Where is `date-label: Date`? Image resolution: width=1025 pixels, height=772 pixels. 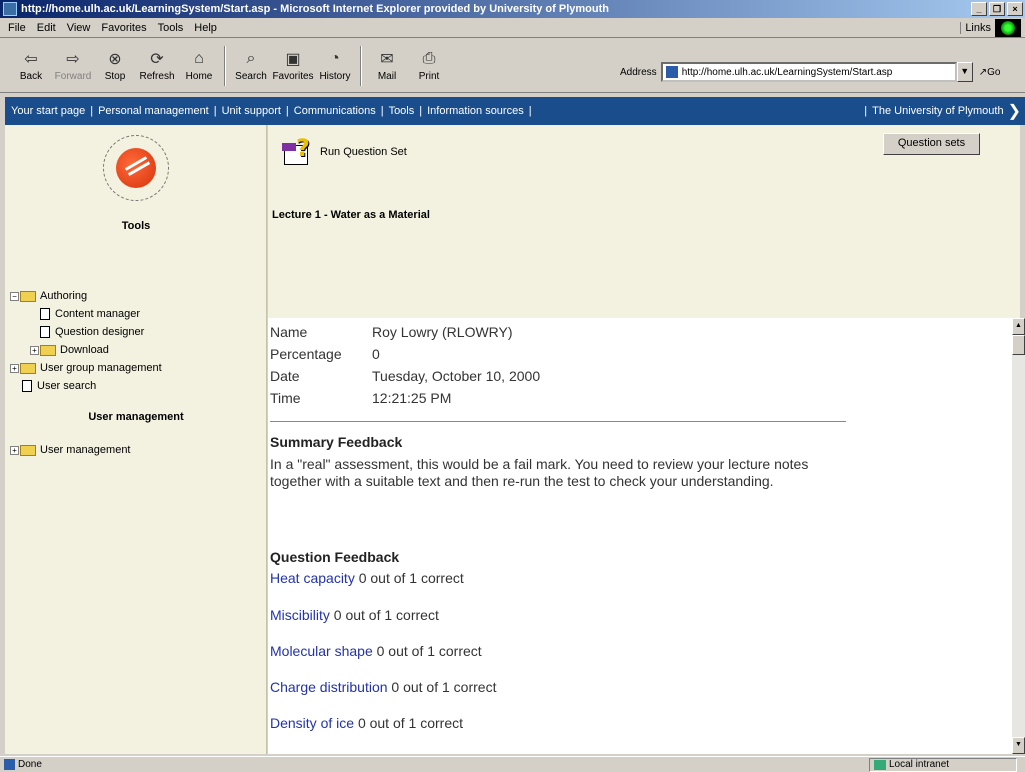
date-label: Date is located at coordinates (285, 376).